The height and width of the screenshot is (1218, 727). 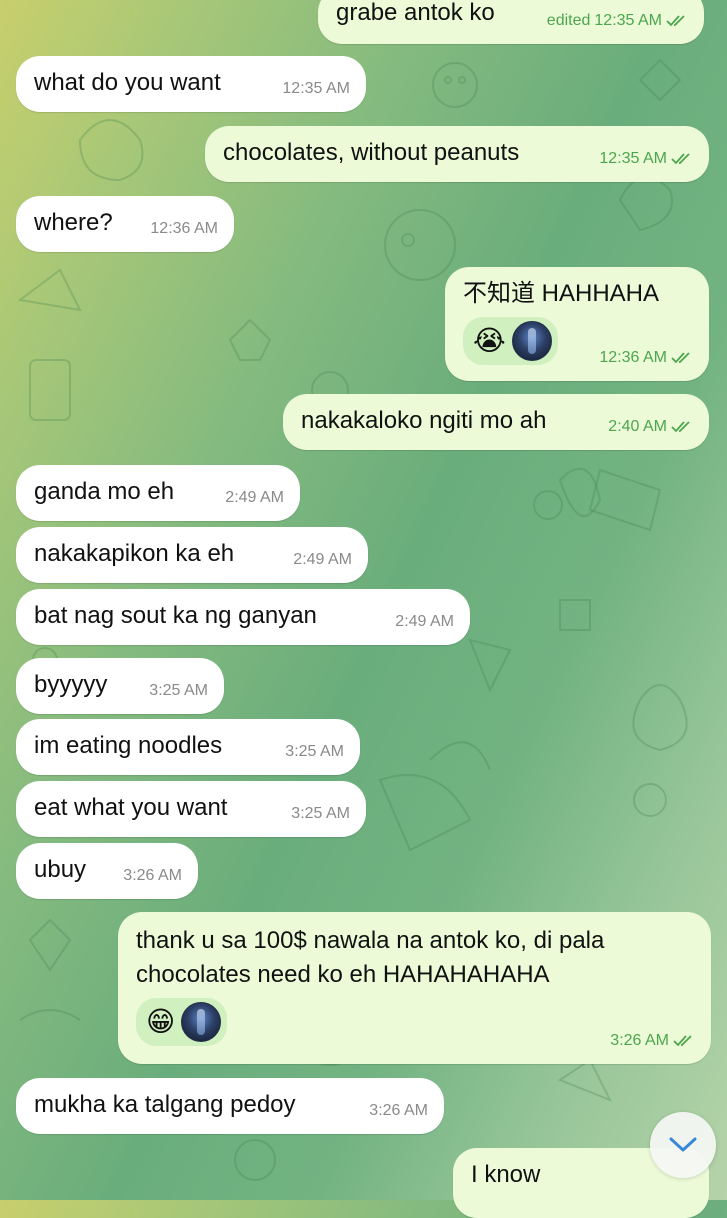 What do you see at coordinates (415, 13) in the screenshot?
I see `message-text: grabe antok ko` at bounding box center [415, 13].